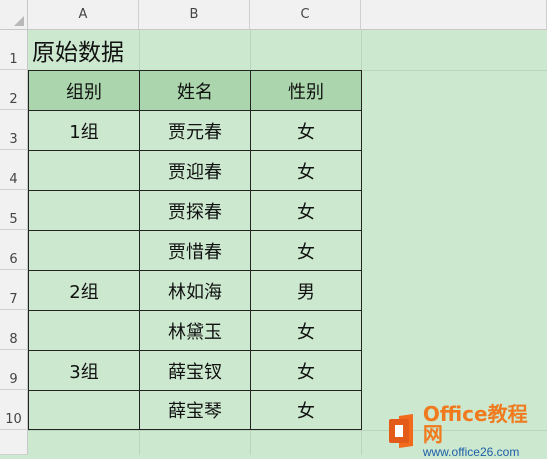 The image size is (547, 459). What do you see at coordinates (195, 171) in the screenshot?
I see `name-cell: 贾迎春` at bounding box center [195, 171].